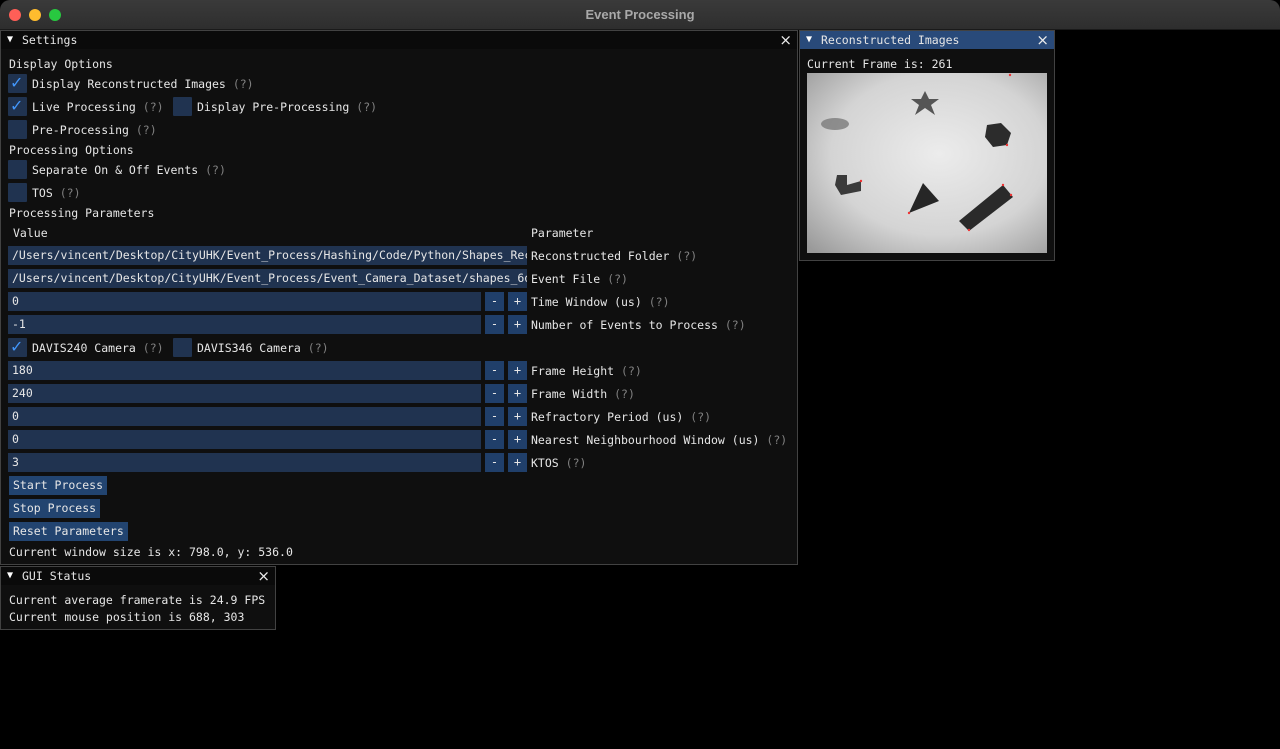 The width and height of the screenshot is (1280, 749). What do you see at coordinates (880, 64) in the screenshot?
I see `current-frame-text: Current Frame is: 261` at bounding box center [880, 64].